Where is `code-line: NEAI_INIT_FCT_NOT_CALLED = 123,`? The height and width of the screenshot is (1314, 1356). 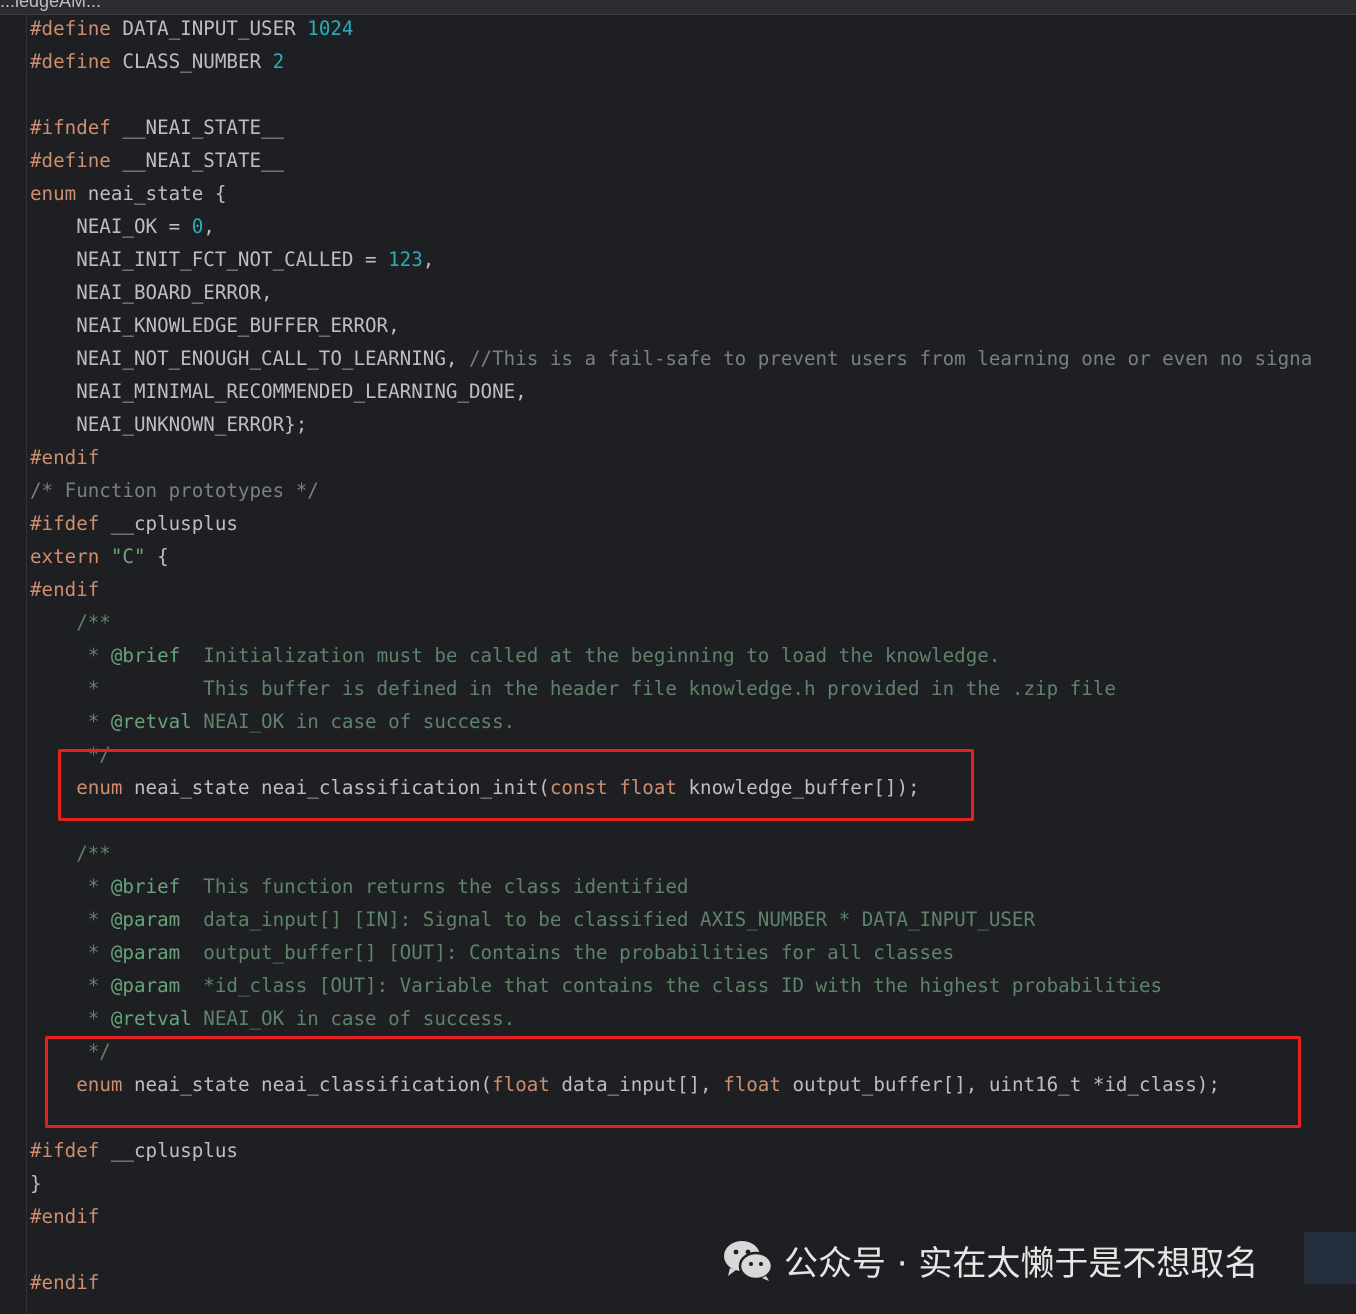
code-line: NEAI_INIT_FCT_NOT_CALLED = 123, is located at coordinates (693, 259).